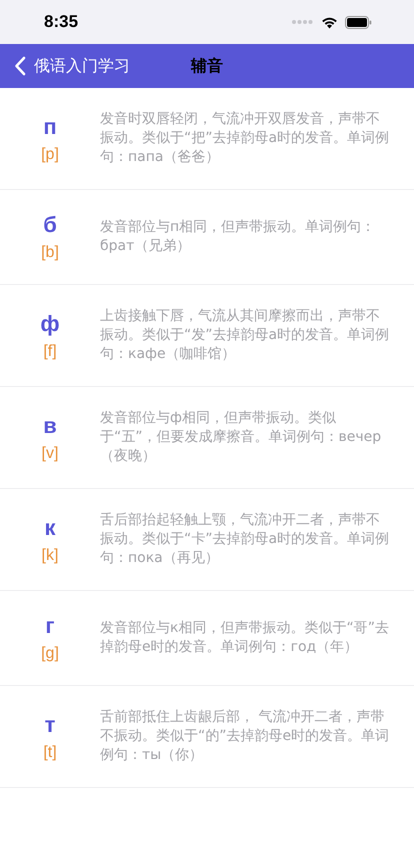 Image resolution: width=414 pixels, height=844 pixels. I want to click on cyrillic-letter: т, so click(50, 725).